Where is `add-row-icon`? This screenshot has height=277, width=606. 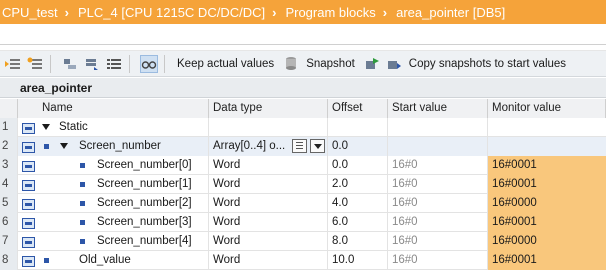 add-row-icon is located at coordinates (35, 64).